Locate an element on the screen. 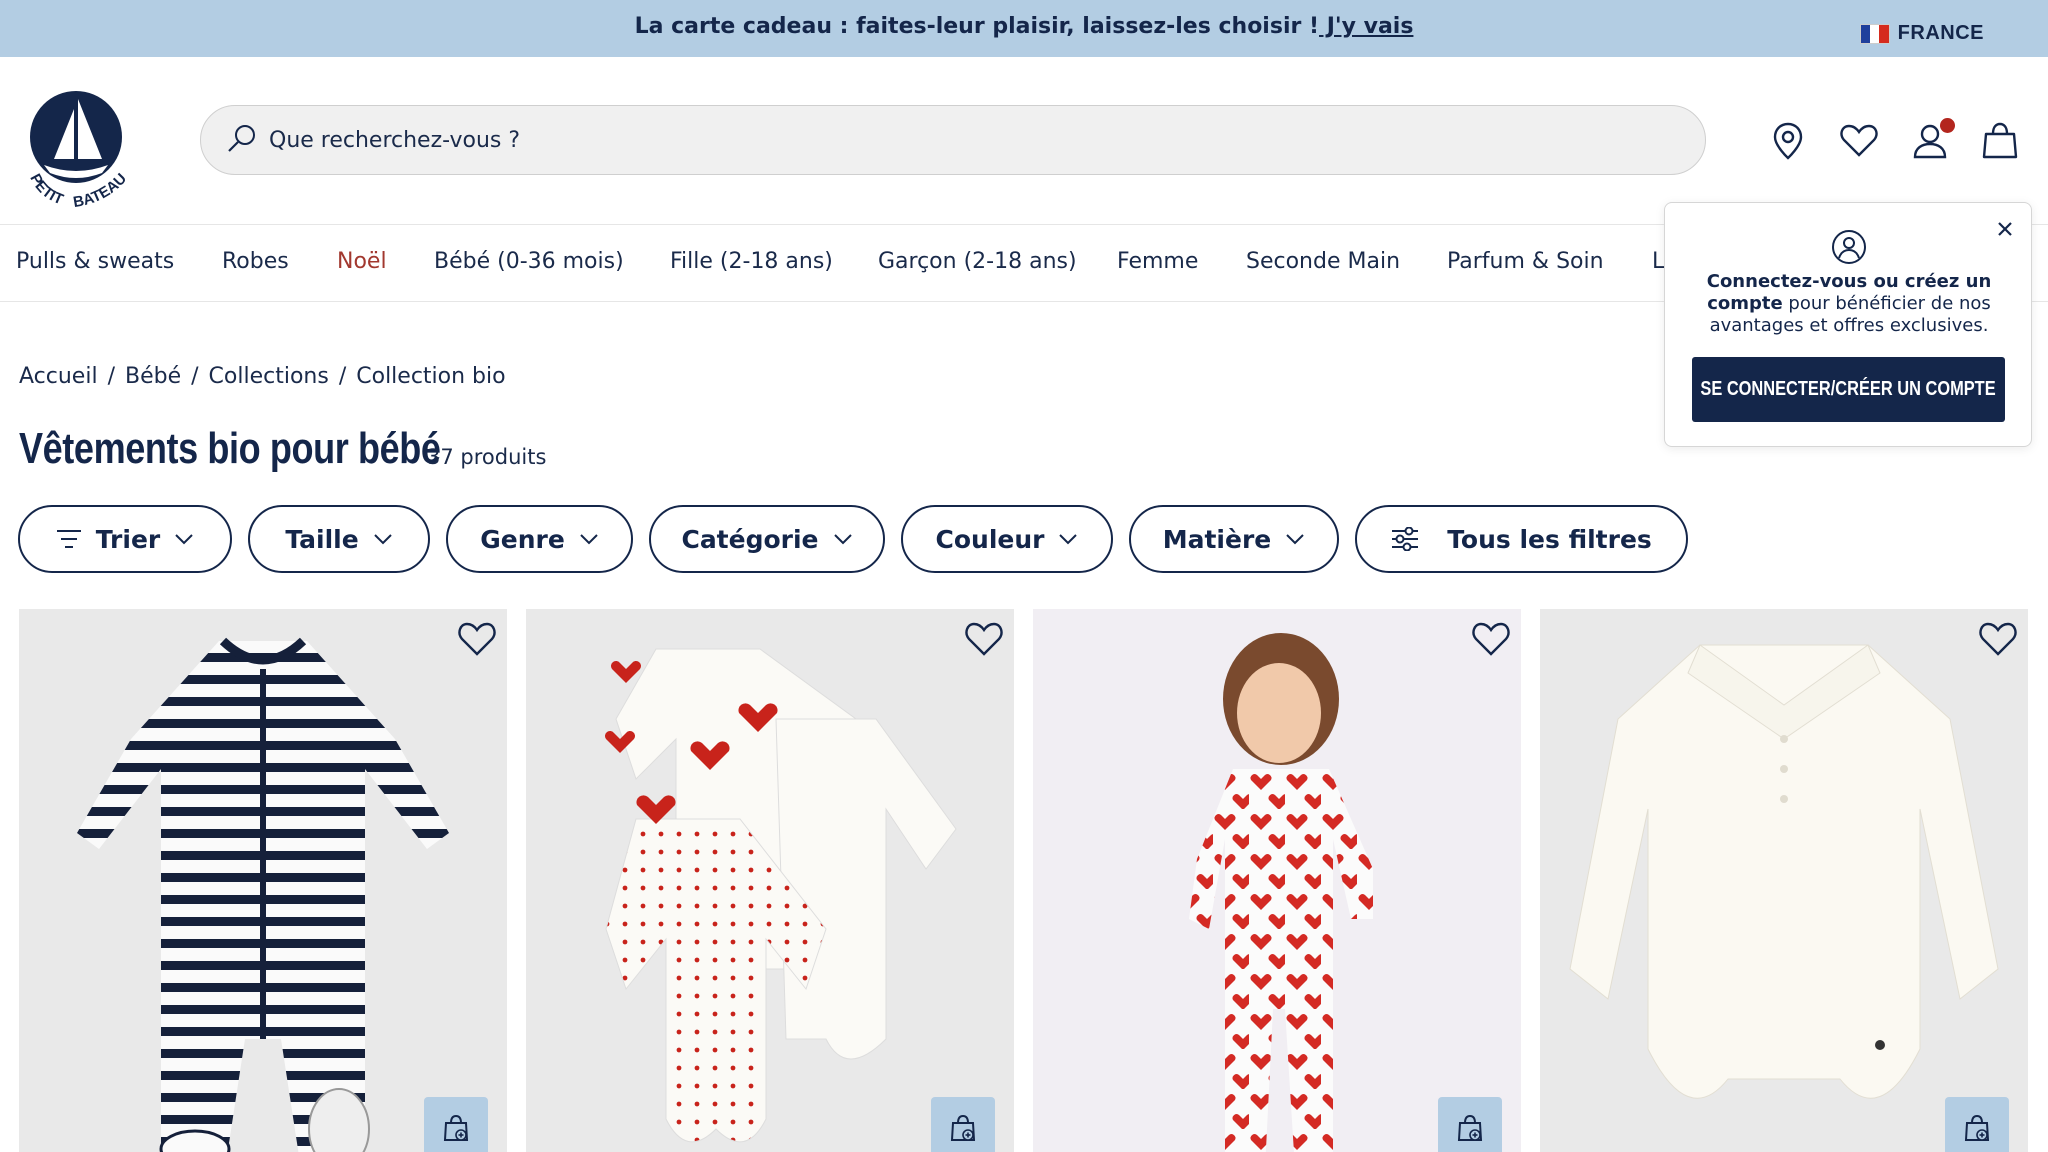 Image resolution: width=2048 pixels, height=1152 pixels. filter-size-label: Taille is located at coordinates (322, 539).